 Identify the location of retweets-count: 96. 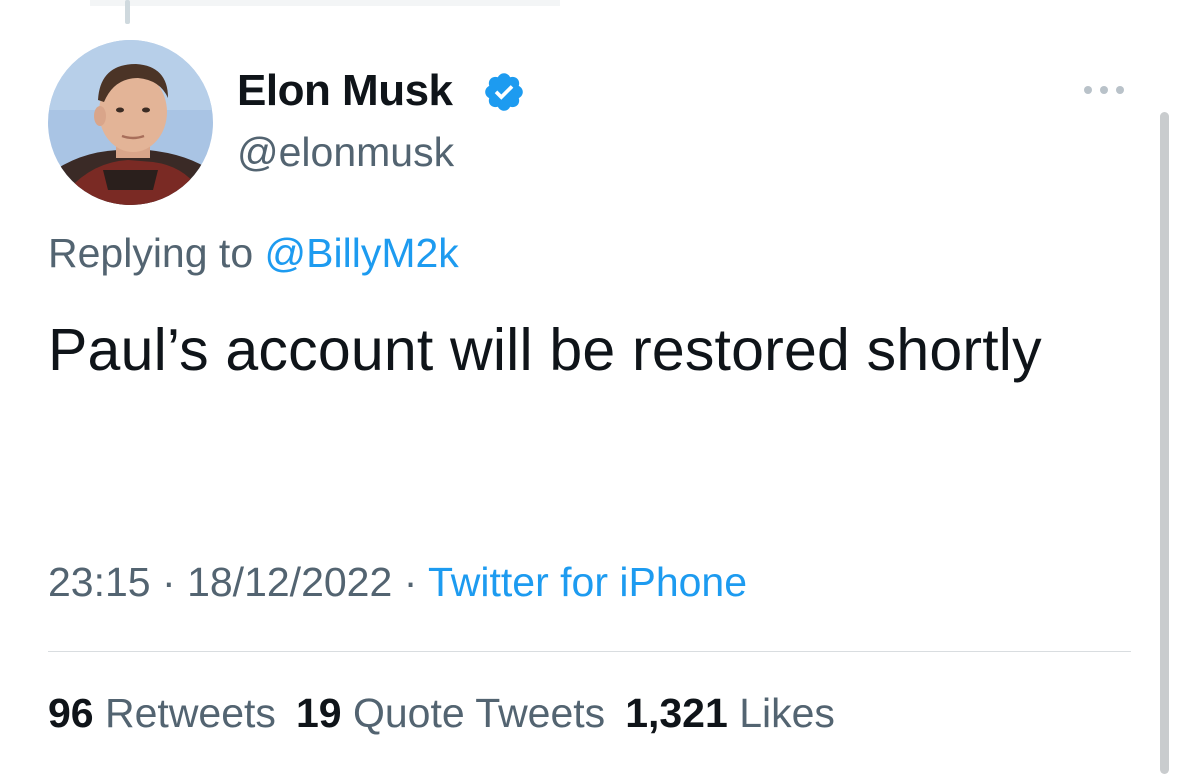
(71, 713).